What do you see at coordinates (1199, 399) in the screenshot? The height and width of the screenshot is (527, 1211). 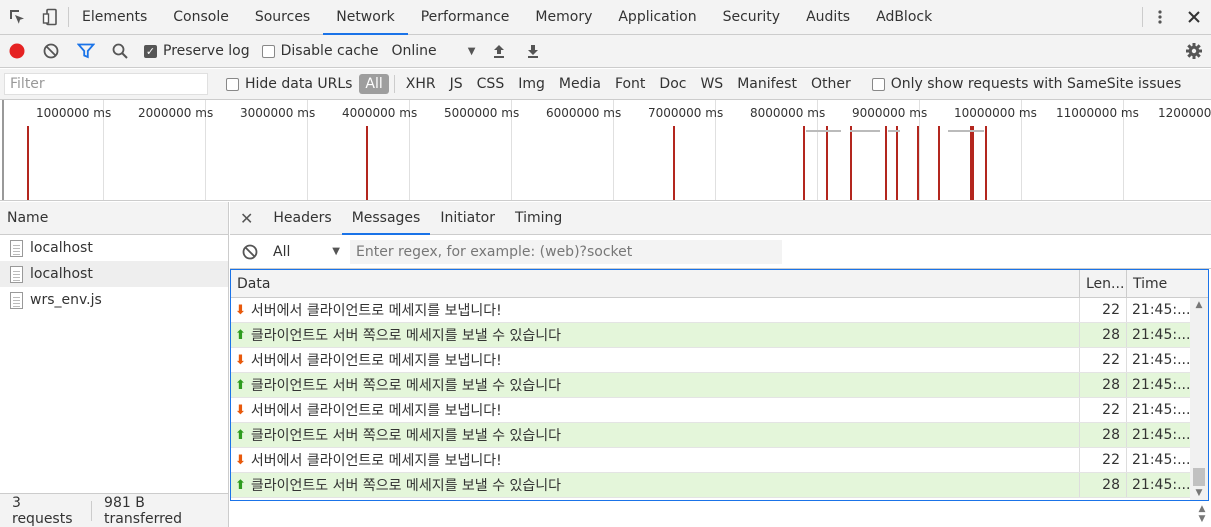 I see `messages-scrollbar: ▲ ▼` at bounding box center [1199, 399].